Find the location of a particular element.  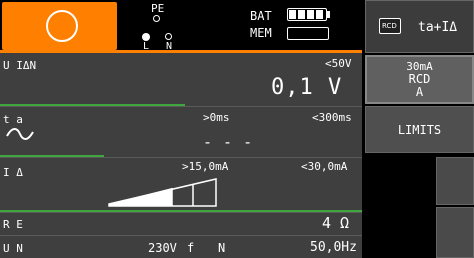

pe-label: PE is located at coordinates (158, 8).